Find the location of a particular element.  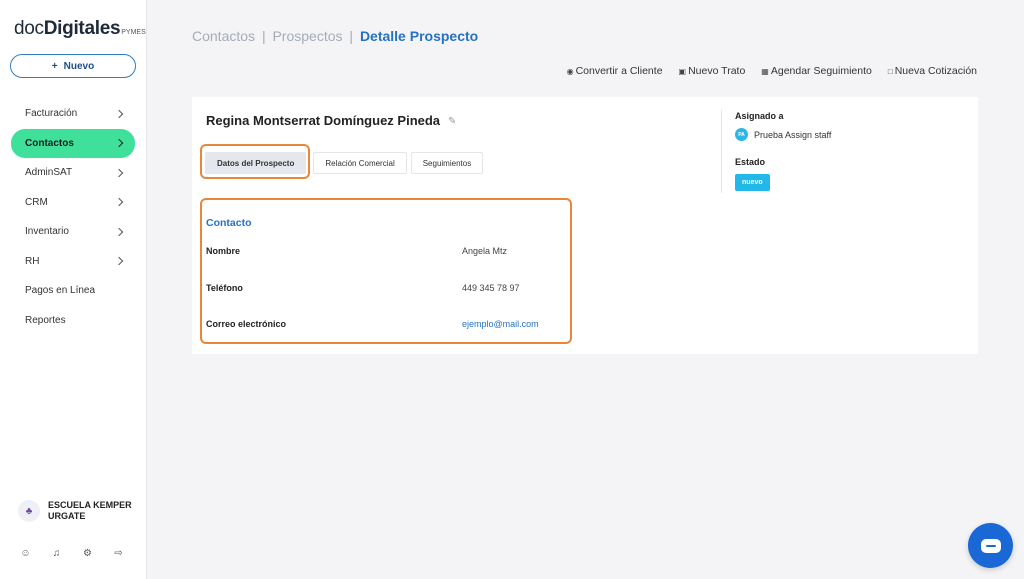

action-label: Nuevo Trato is located at coordinates (717, 71).